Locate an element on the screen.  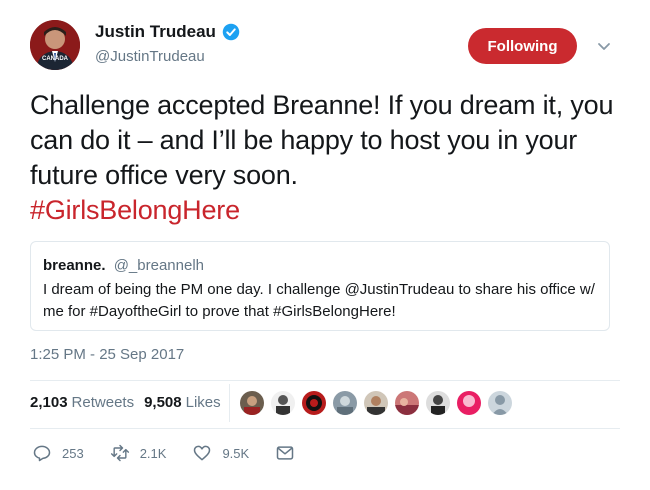
stats-separator is located at coordinates (229, 403).